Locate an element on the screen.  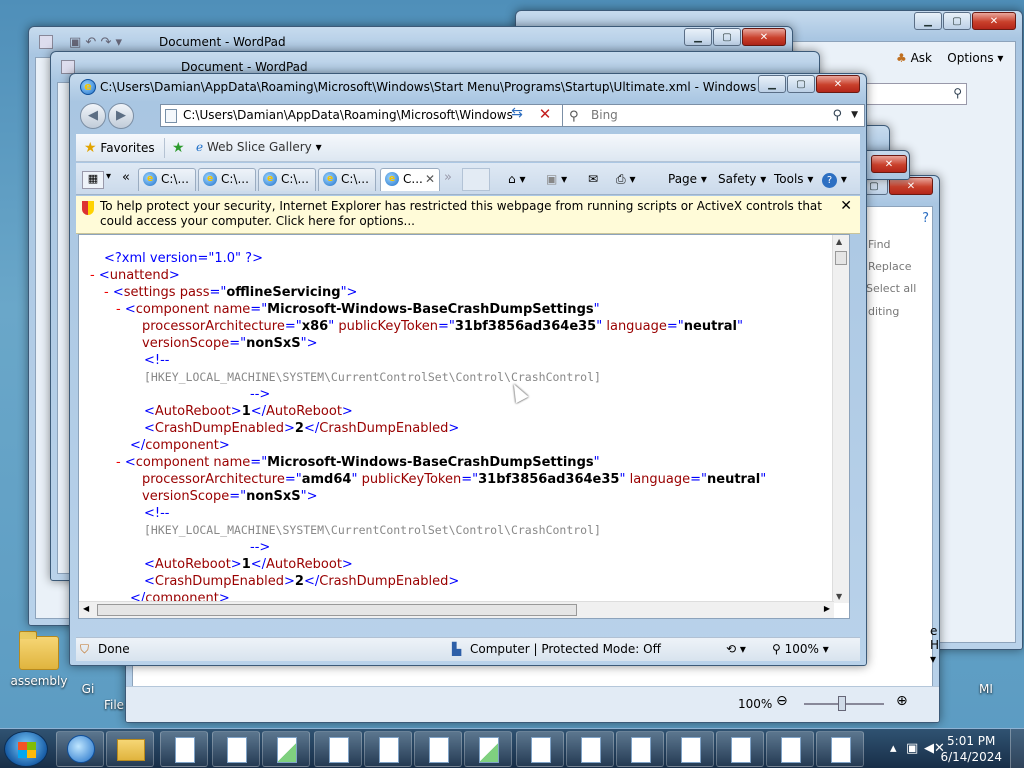
scroll-left-icon: ◀ is located at coordinates (86, 608).